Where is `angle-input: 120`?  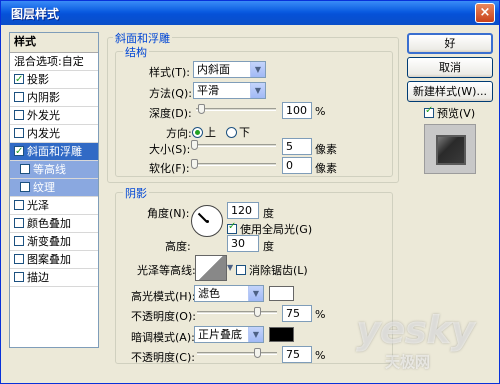 angle-input: 120 is located at coordinates (243, 210).